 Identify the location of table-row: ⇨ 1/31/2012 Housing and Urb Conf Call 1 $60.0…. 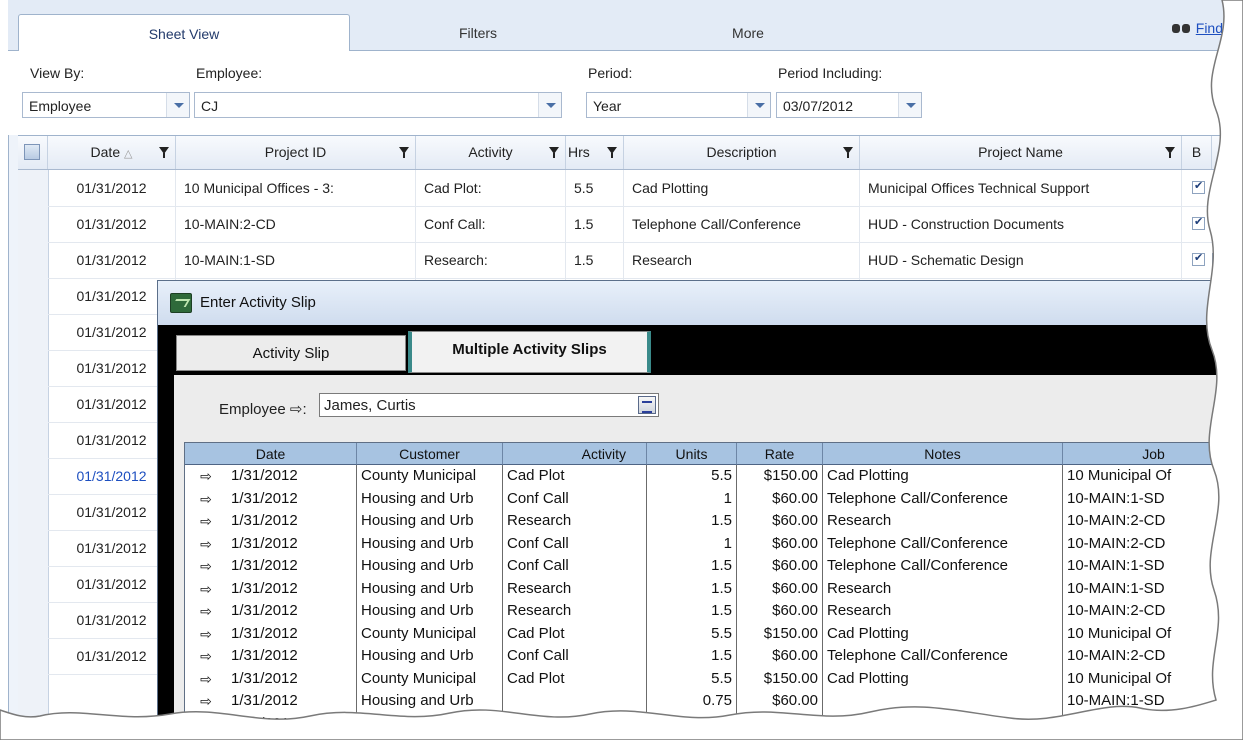
(714, 544).